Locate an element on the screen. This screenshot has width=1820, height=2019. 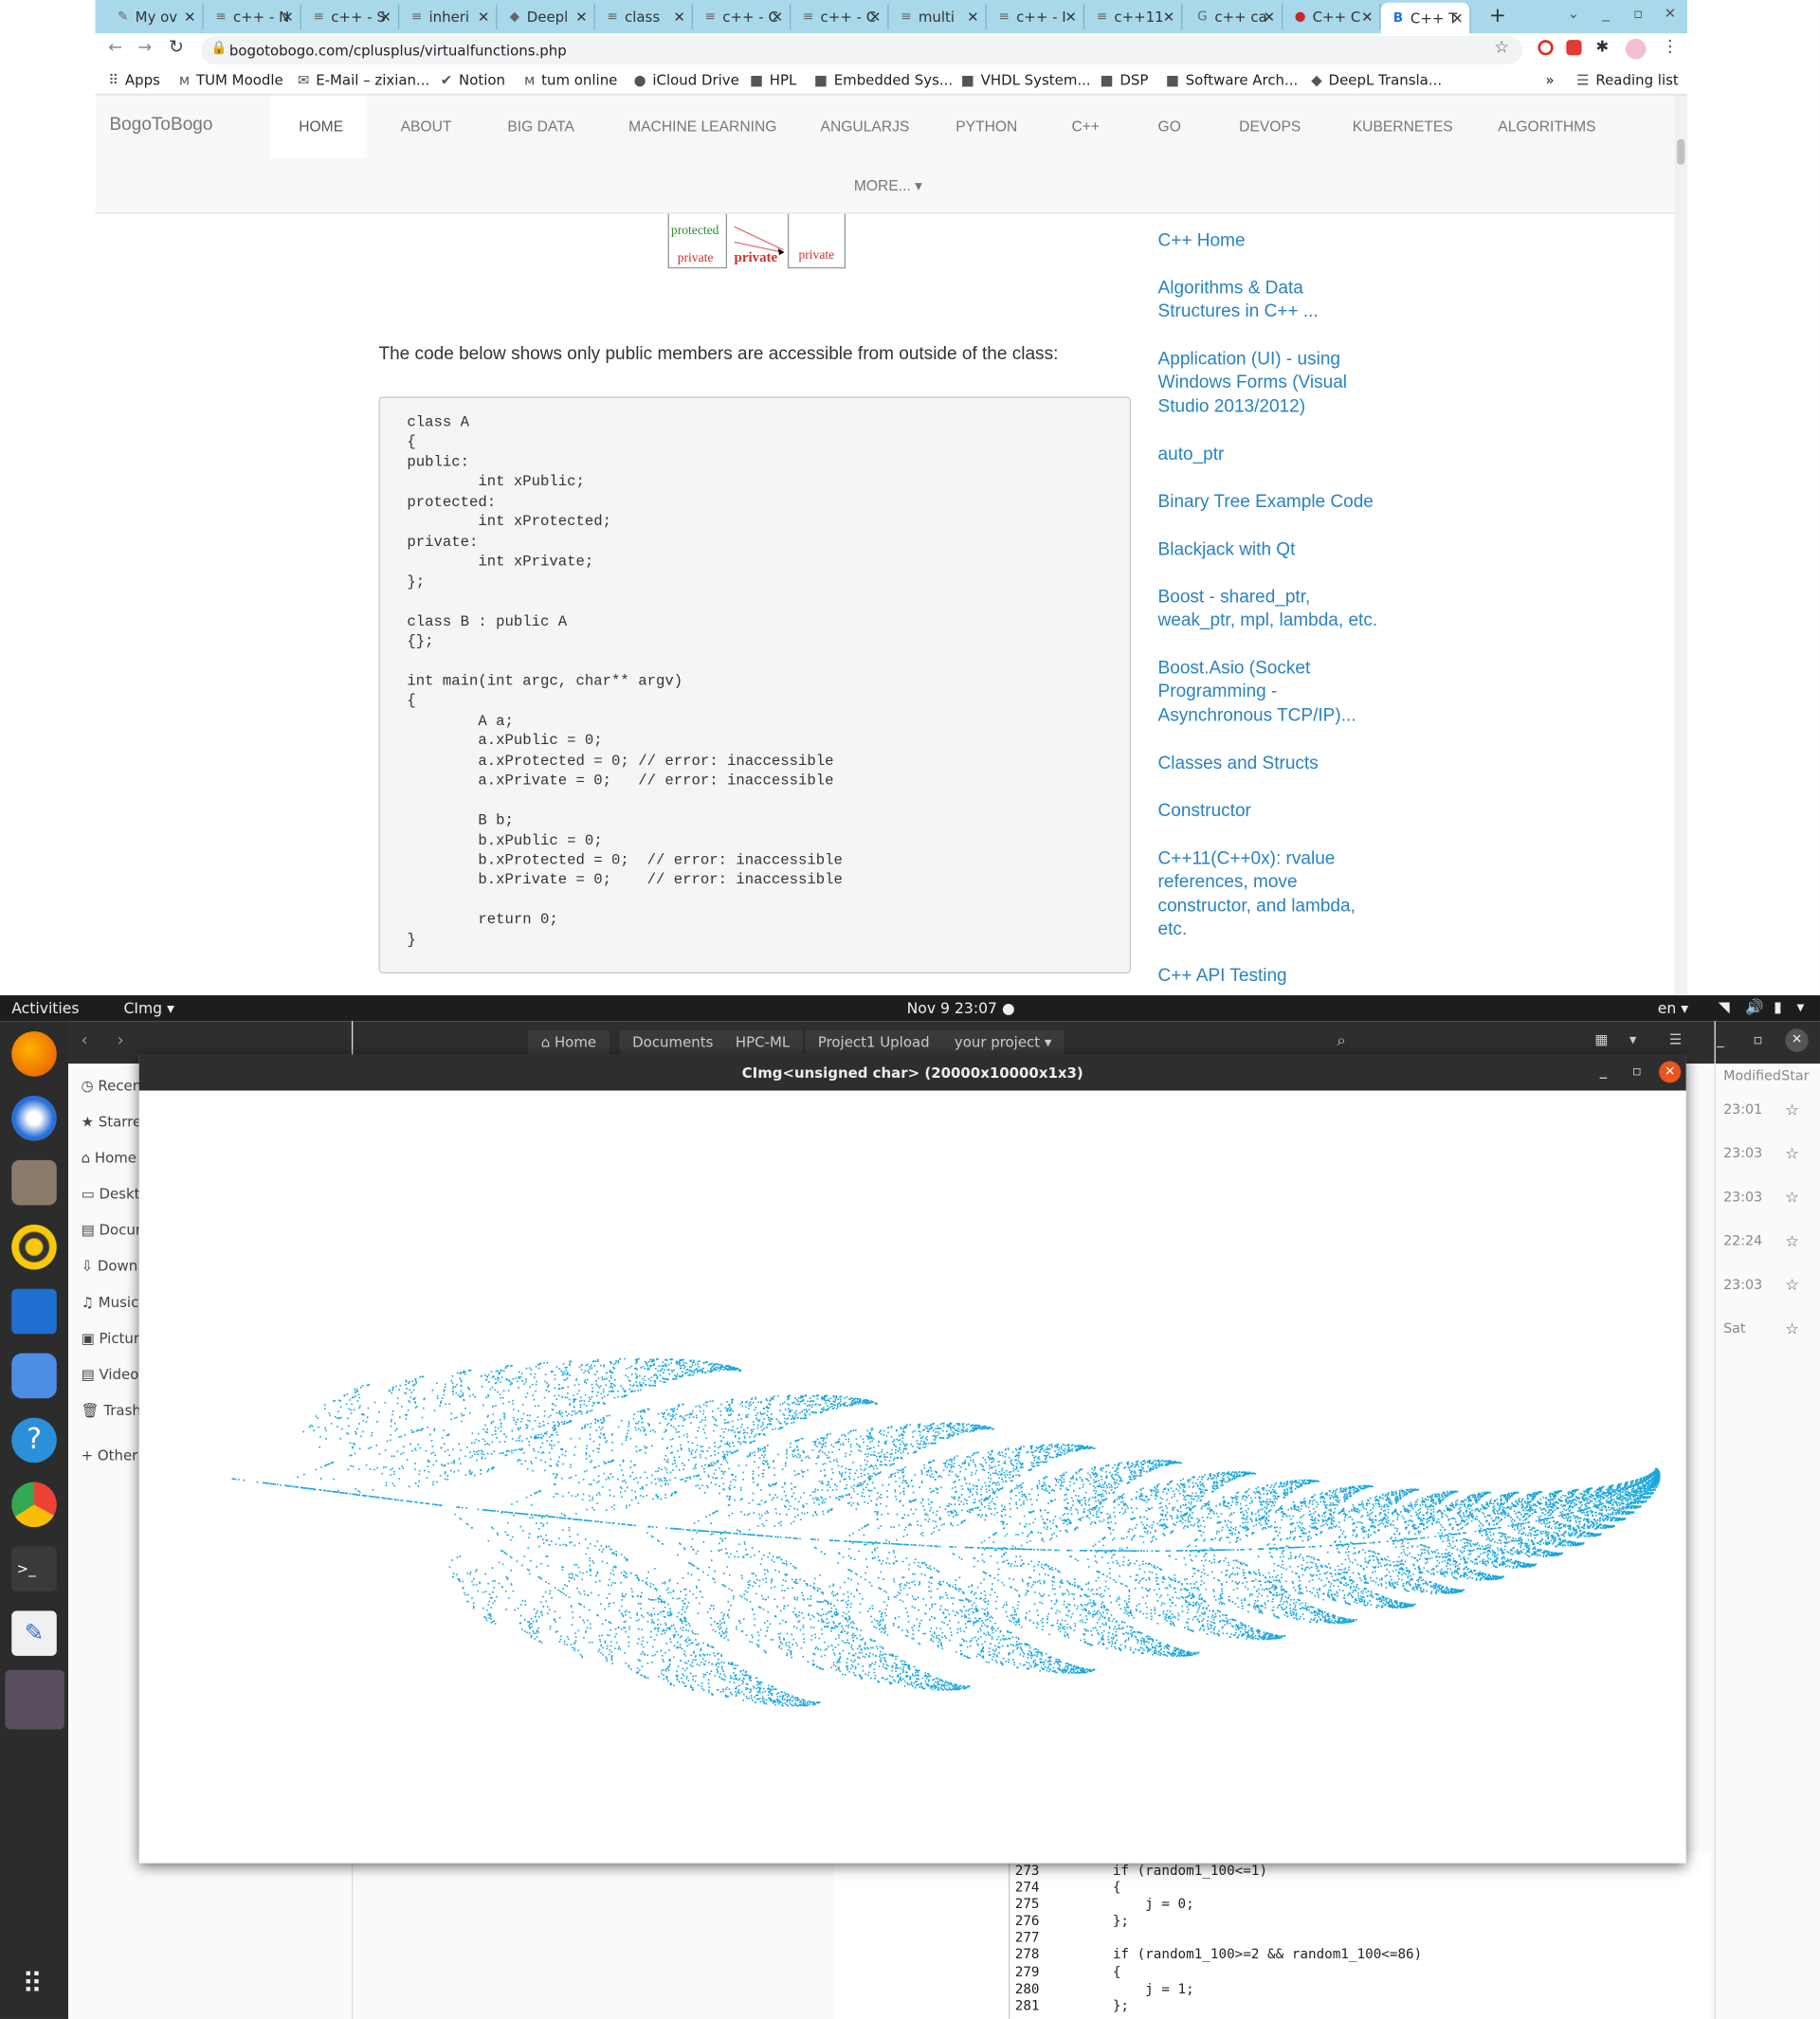
volume-icon: 🔊 is located at coordinates (1754, 1007).